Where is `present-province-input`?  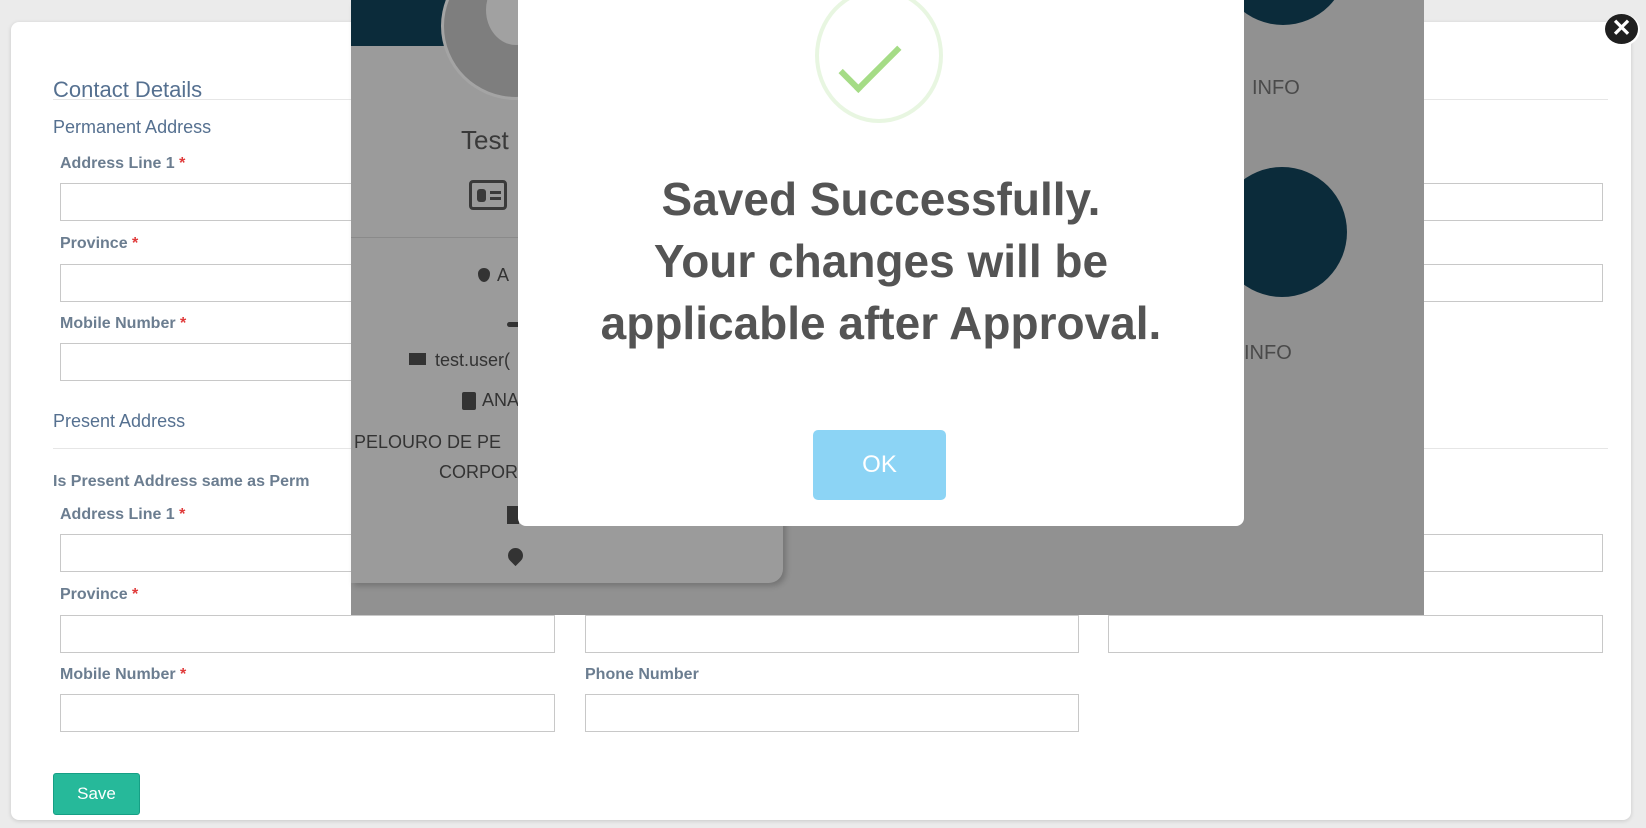 present-province-input is located at coordinates (307, 634).